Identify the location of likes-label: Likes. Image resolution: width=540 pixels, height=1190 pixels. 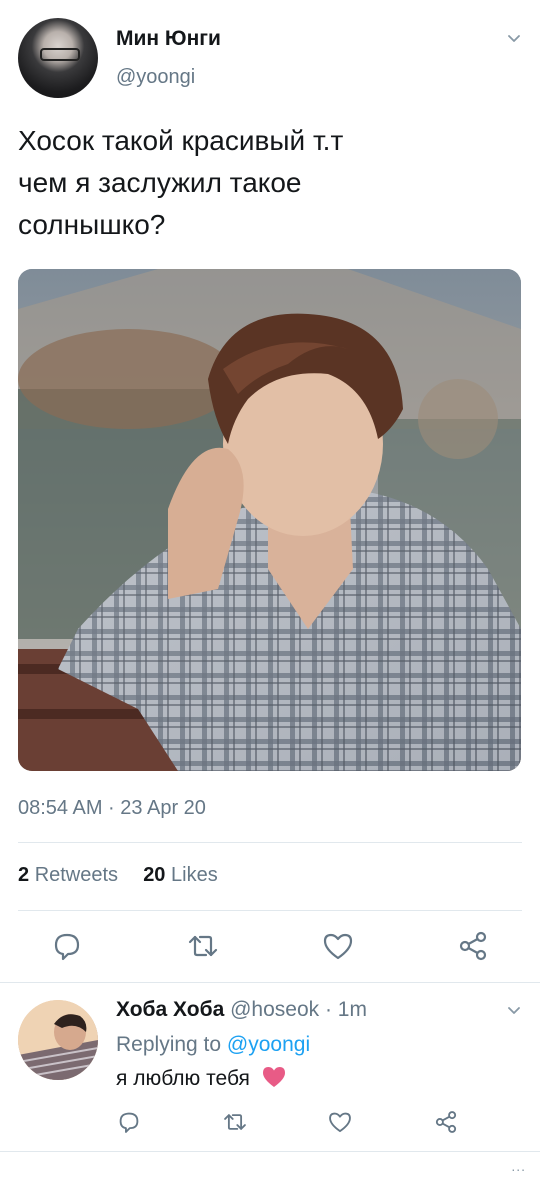
(194, 875).